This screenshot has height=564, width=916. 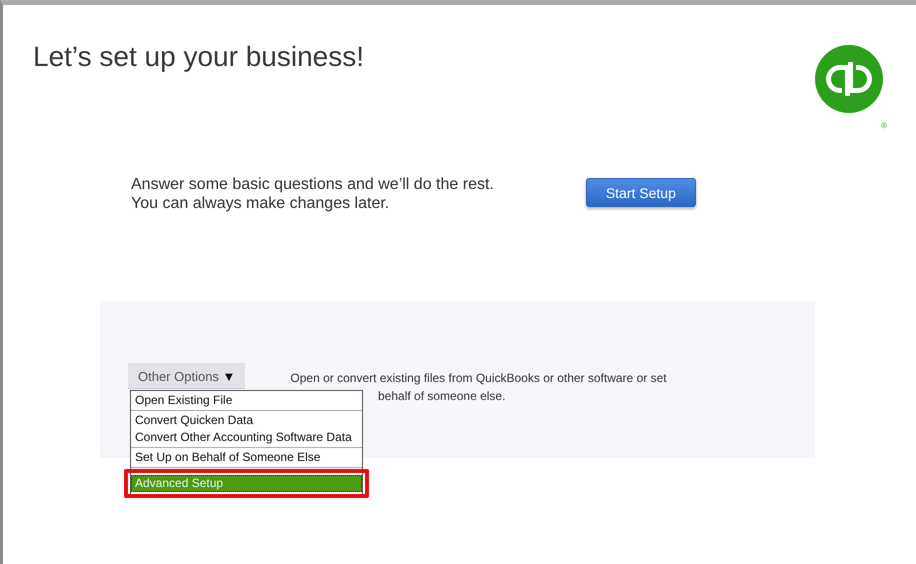 What do you see at coordinates (246, 420) in the screenshot?
I see `menu-item: Convert Quicken Data` at bounding box center [246, 420].